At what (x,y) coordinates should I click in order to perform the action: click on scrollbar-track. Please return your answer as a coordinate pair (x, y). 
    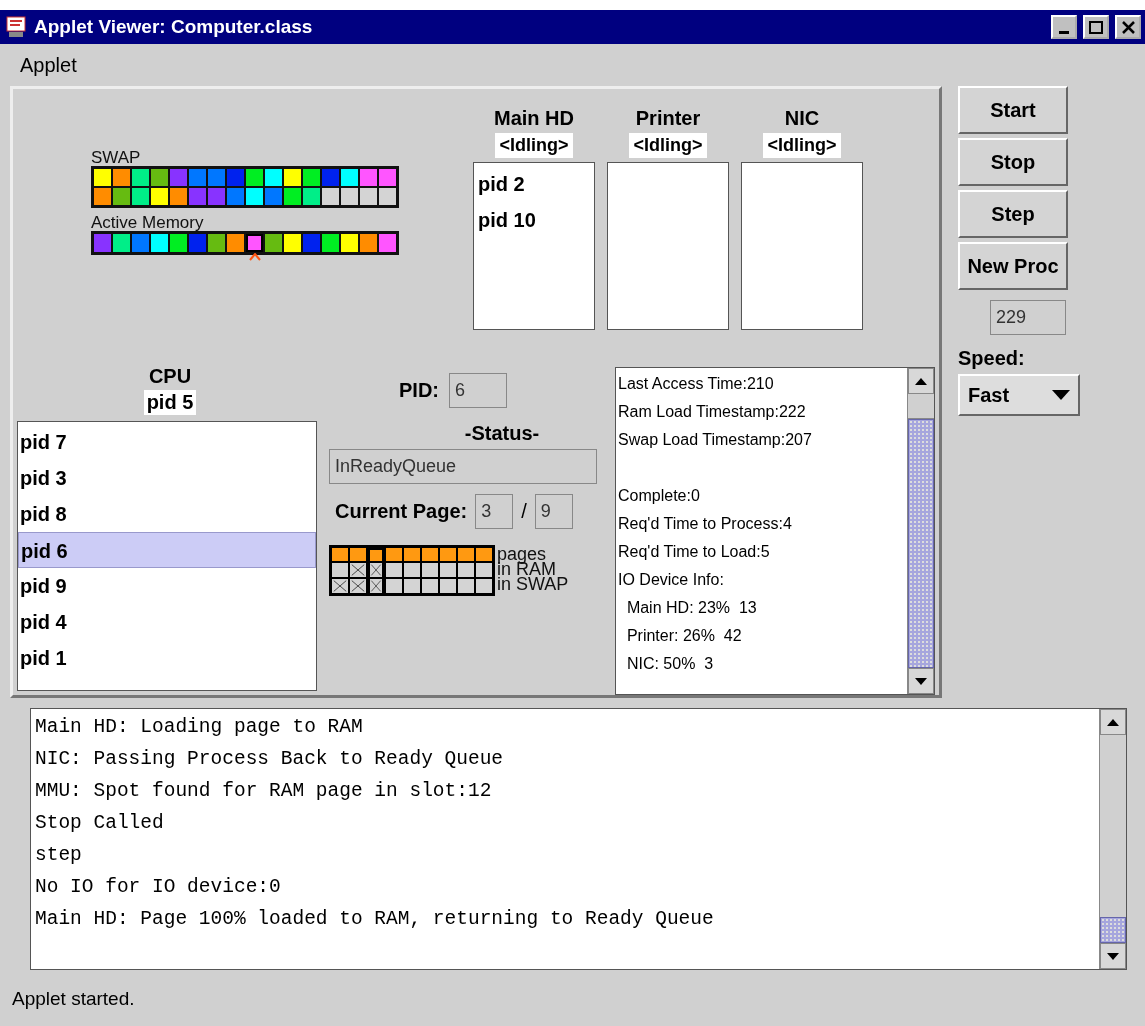
    Looking at the image, I should click on (921, 406).